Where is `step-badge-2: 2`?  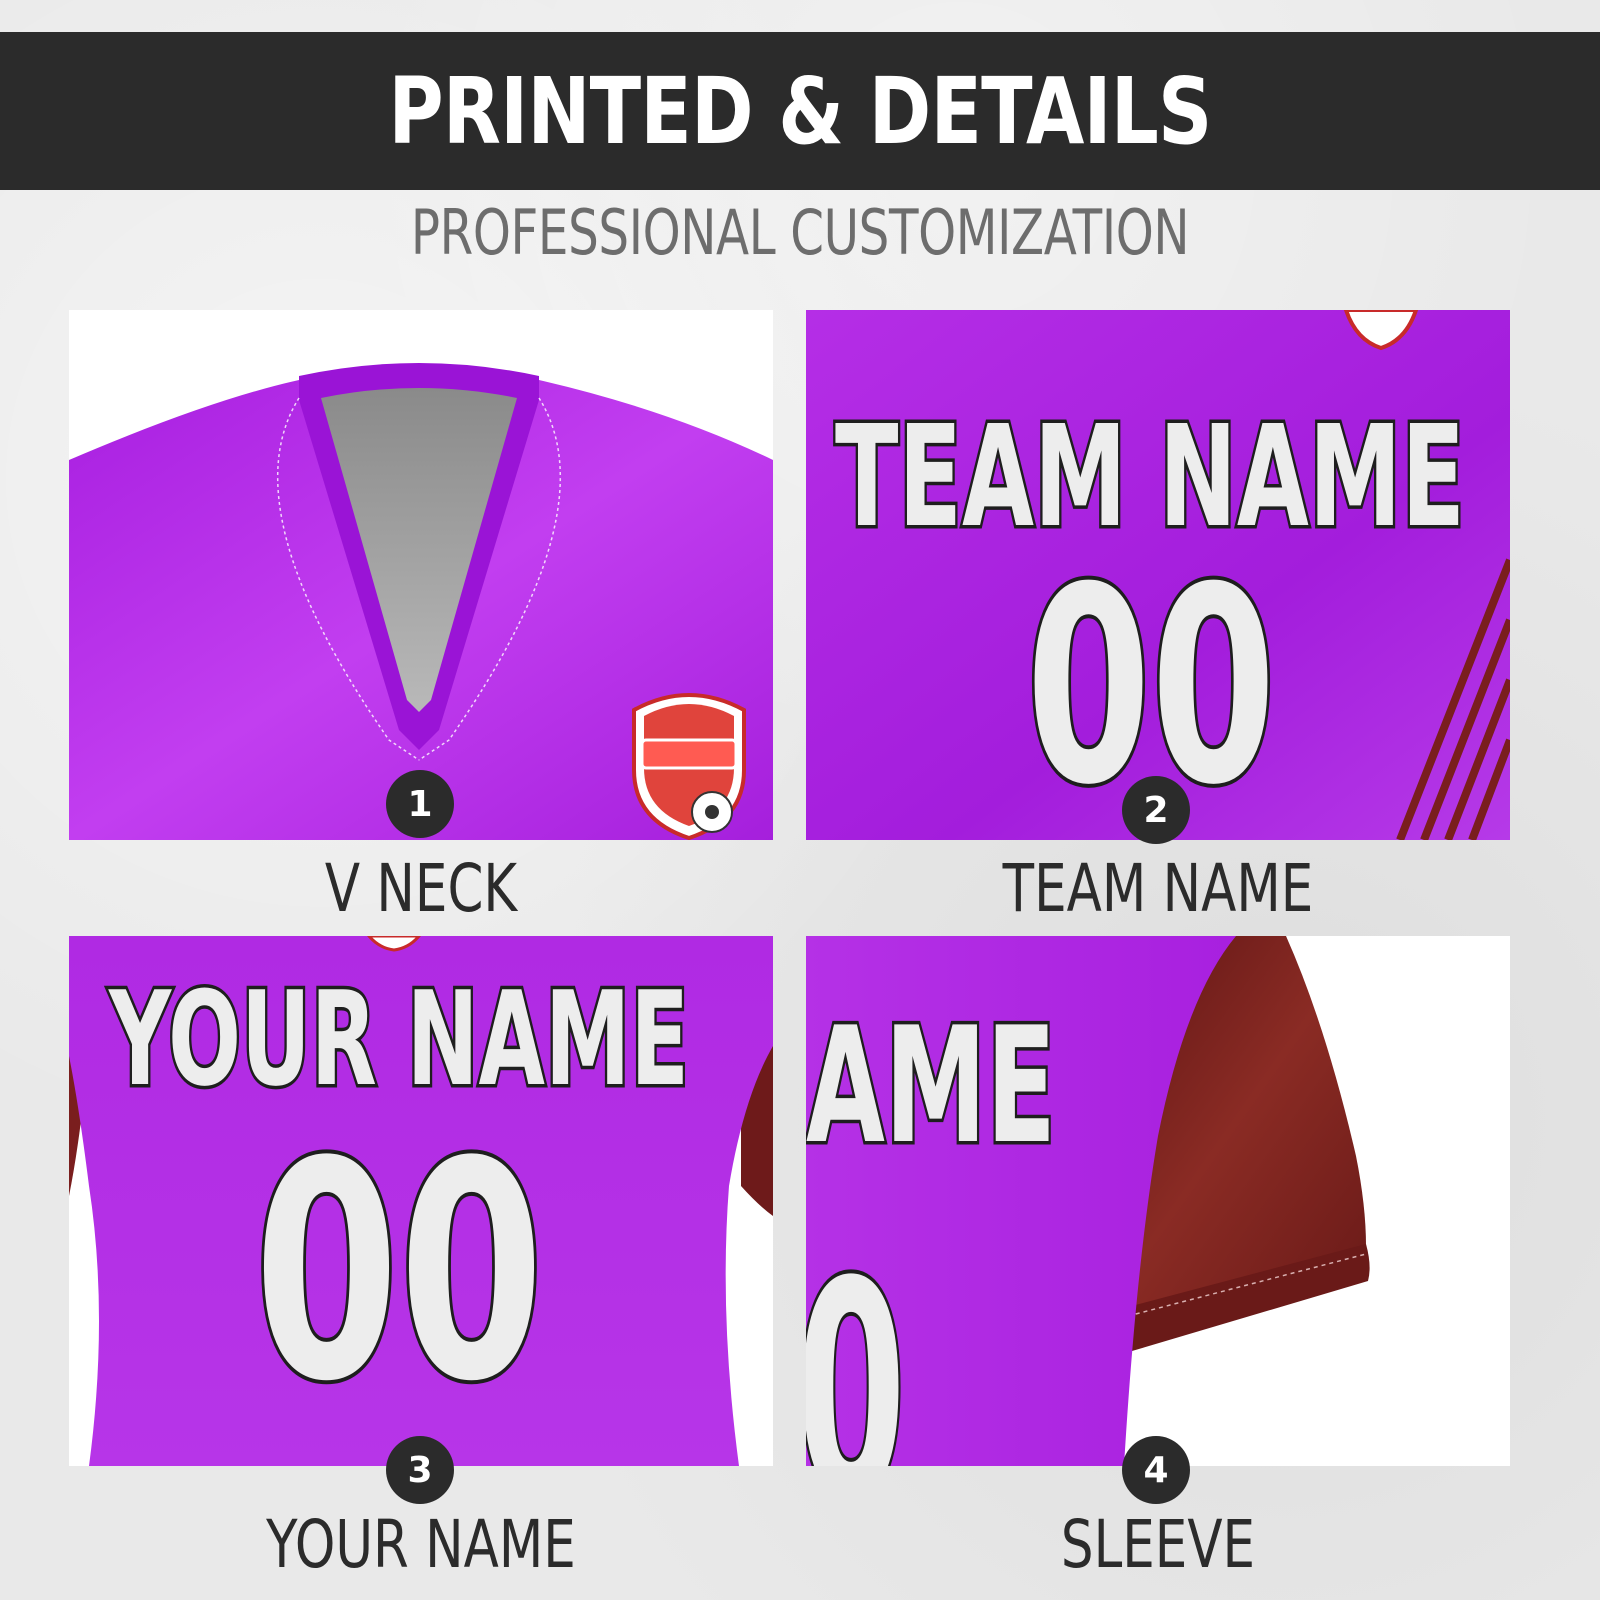 step-badge-2: 2 is located at coordinates (1156, 810).